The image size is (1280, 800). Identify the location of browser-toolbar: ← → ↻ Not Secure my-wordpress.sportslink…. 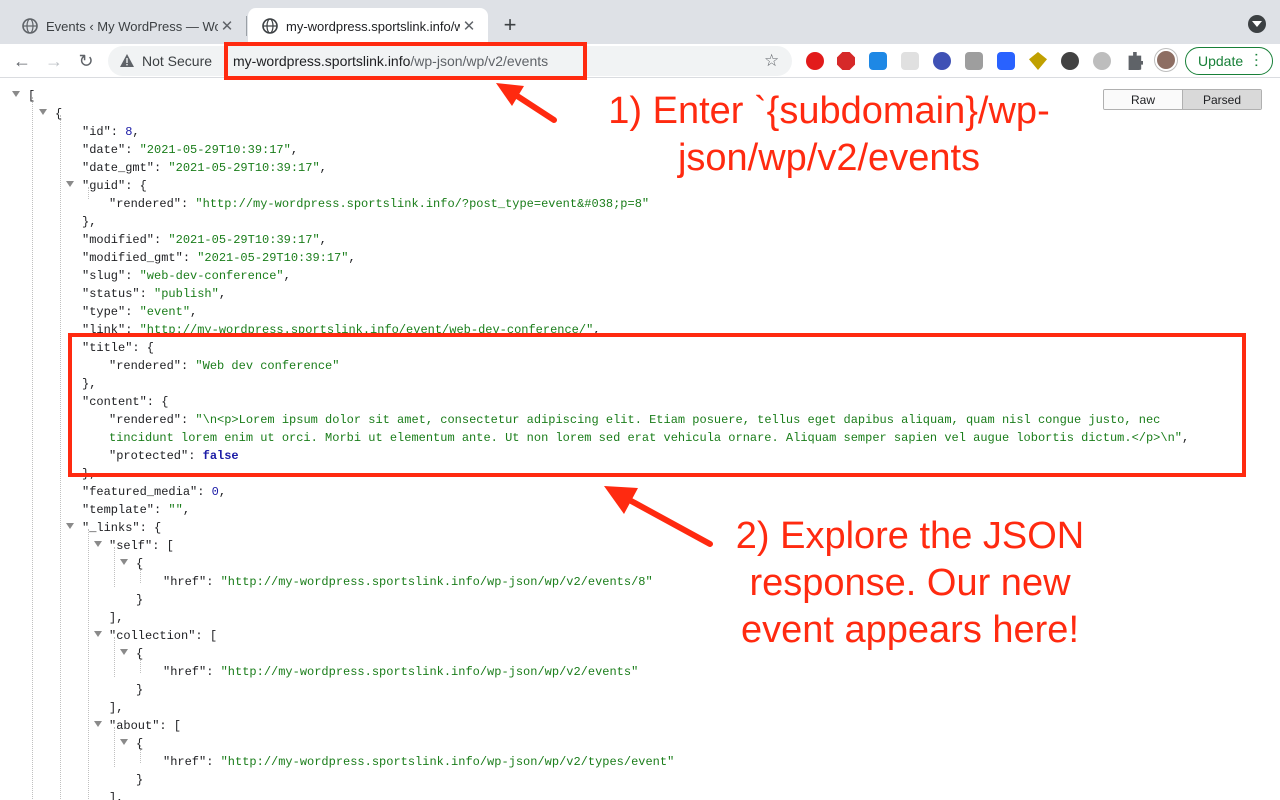
(640, 61).